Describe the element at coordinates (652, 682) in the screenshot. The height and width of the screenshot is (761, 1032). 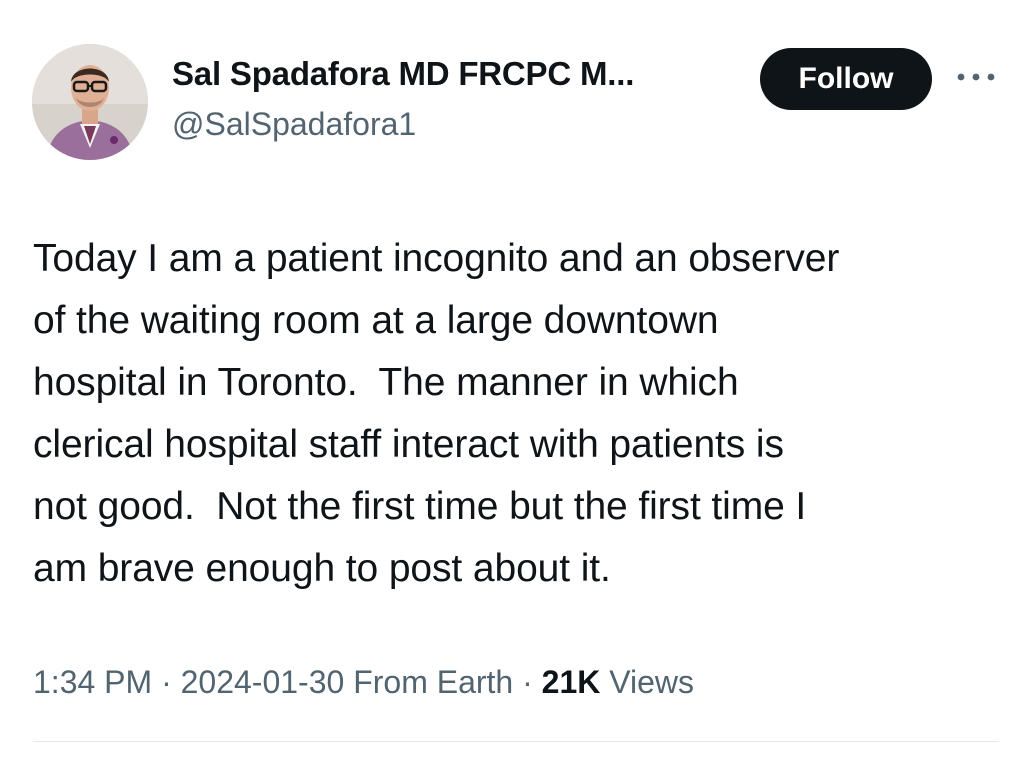
I see `views-label: Views` at that location.